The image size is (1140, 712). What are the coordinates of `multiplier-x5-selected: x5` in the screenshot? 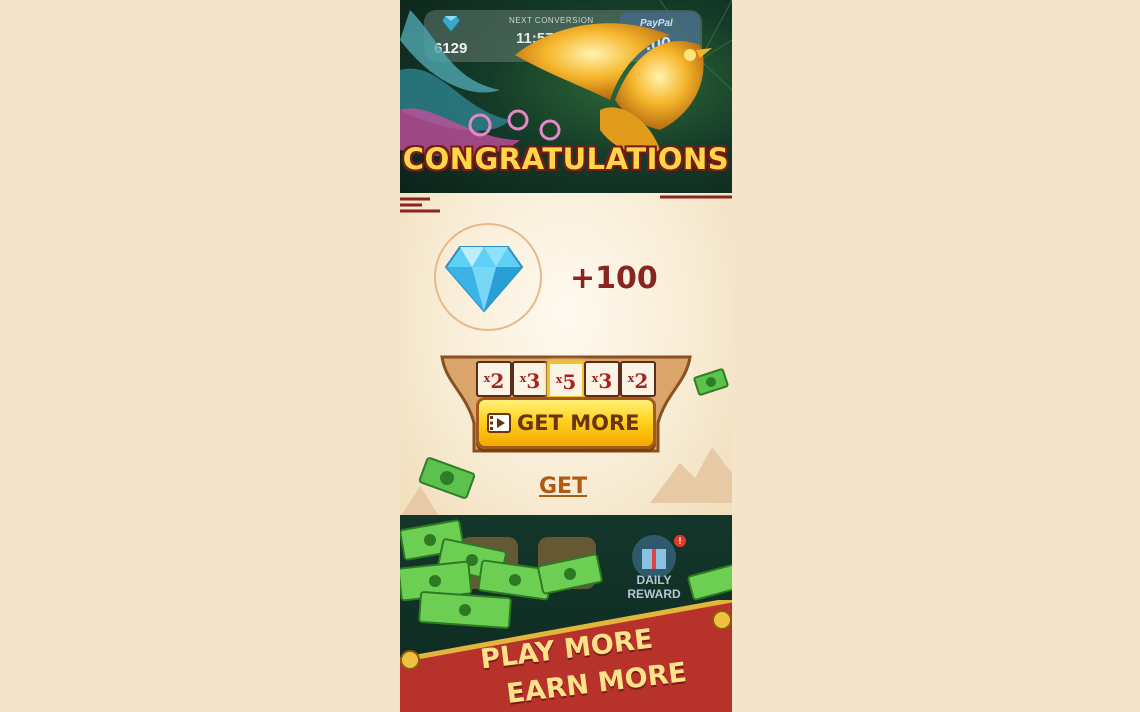 It's located at (566, 380).